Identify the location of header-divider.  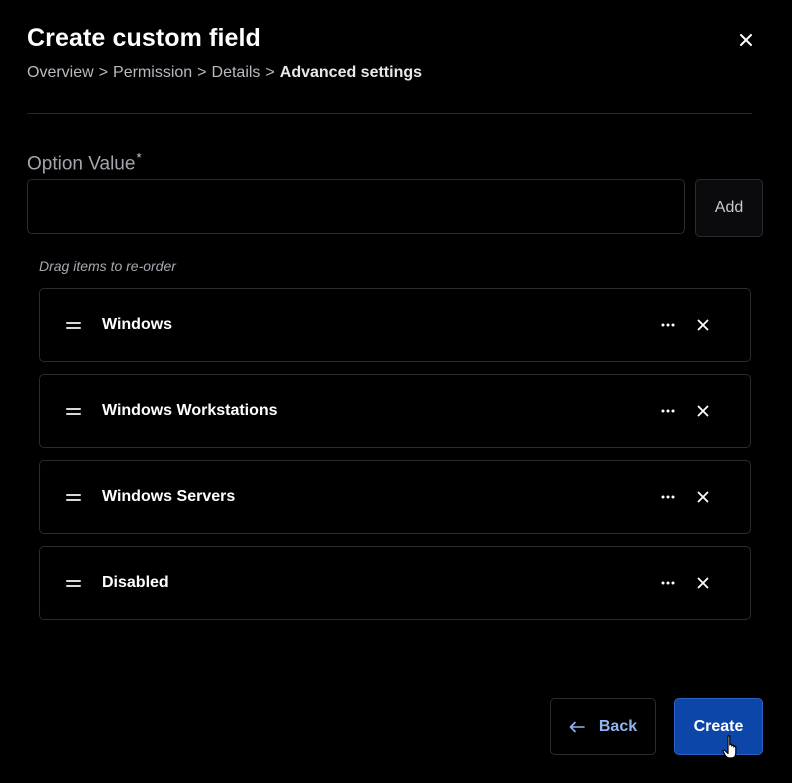
(389, 113).